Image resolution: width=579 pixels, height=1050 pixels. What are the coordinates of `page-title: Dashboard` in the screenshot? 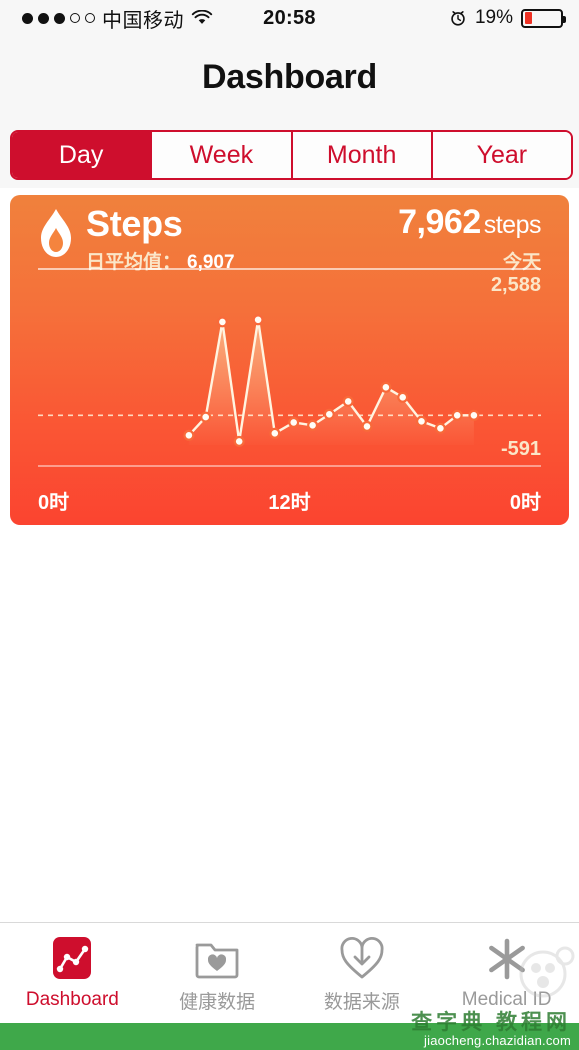 It's located at (289, 76).